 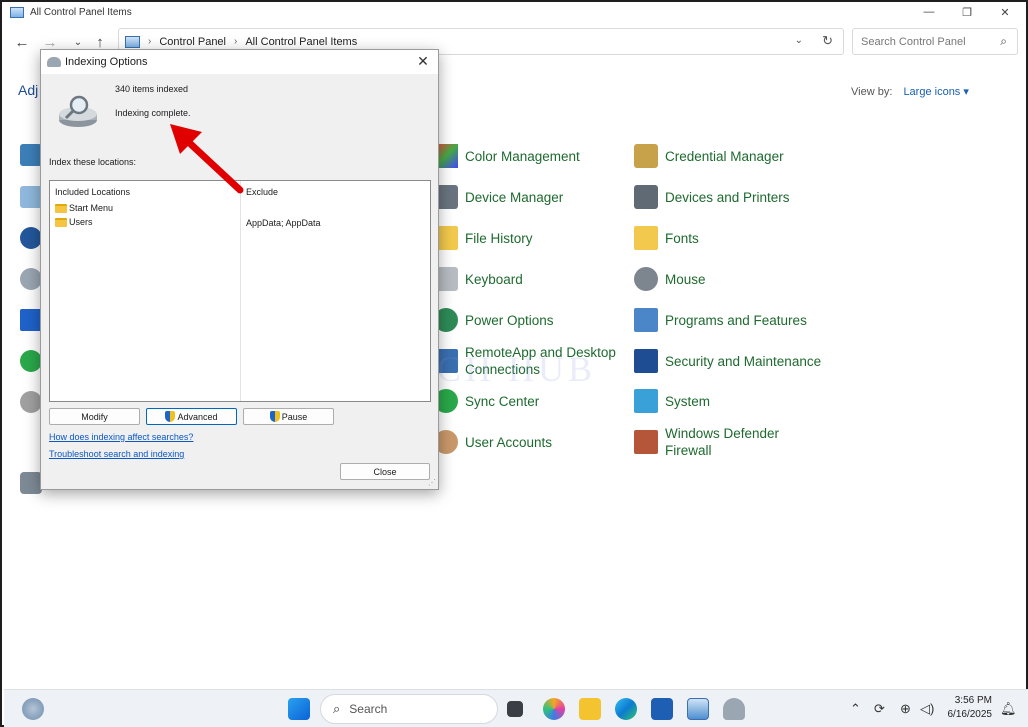 What do you see at coordinates (799, 40) in the screenshot?
I see `chevron-down-icon: ⌄` at bounding box center [799, 40].